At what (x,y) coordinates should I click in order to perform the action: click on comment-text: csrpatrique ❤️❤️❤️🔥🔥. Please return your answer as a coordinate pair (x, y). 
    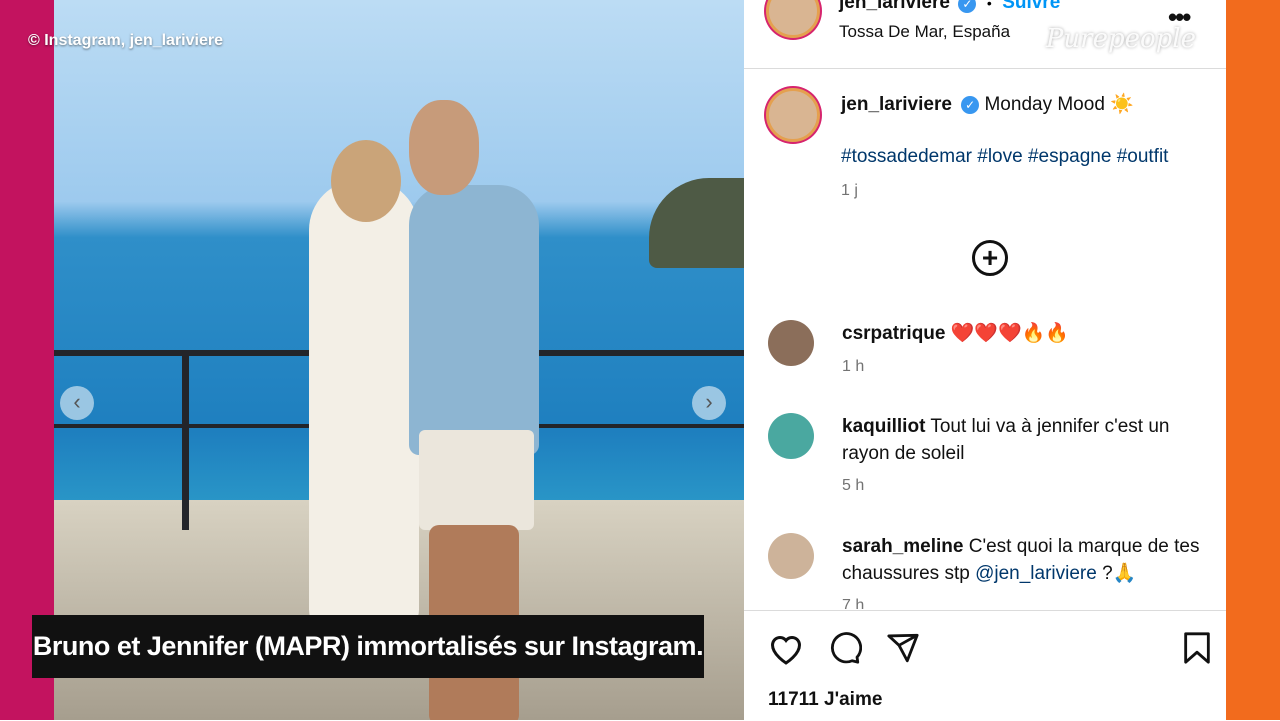
    Looking at the image, I should click on (1027, 333).